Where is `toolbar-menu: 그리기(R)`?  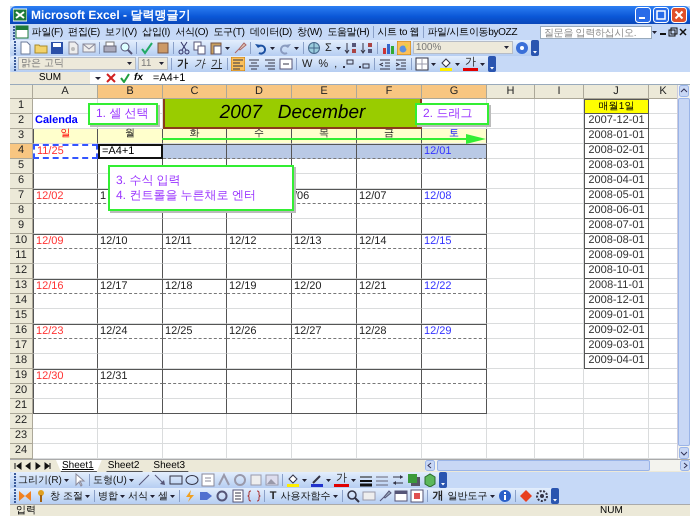
toolbar-menu: 그리기(R) is located at coordinates (40, 479).